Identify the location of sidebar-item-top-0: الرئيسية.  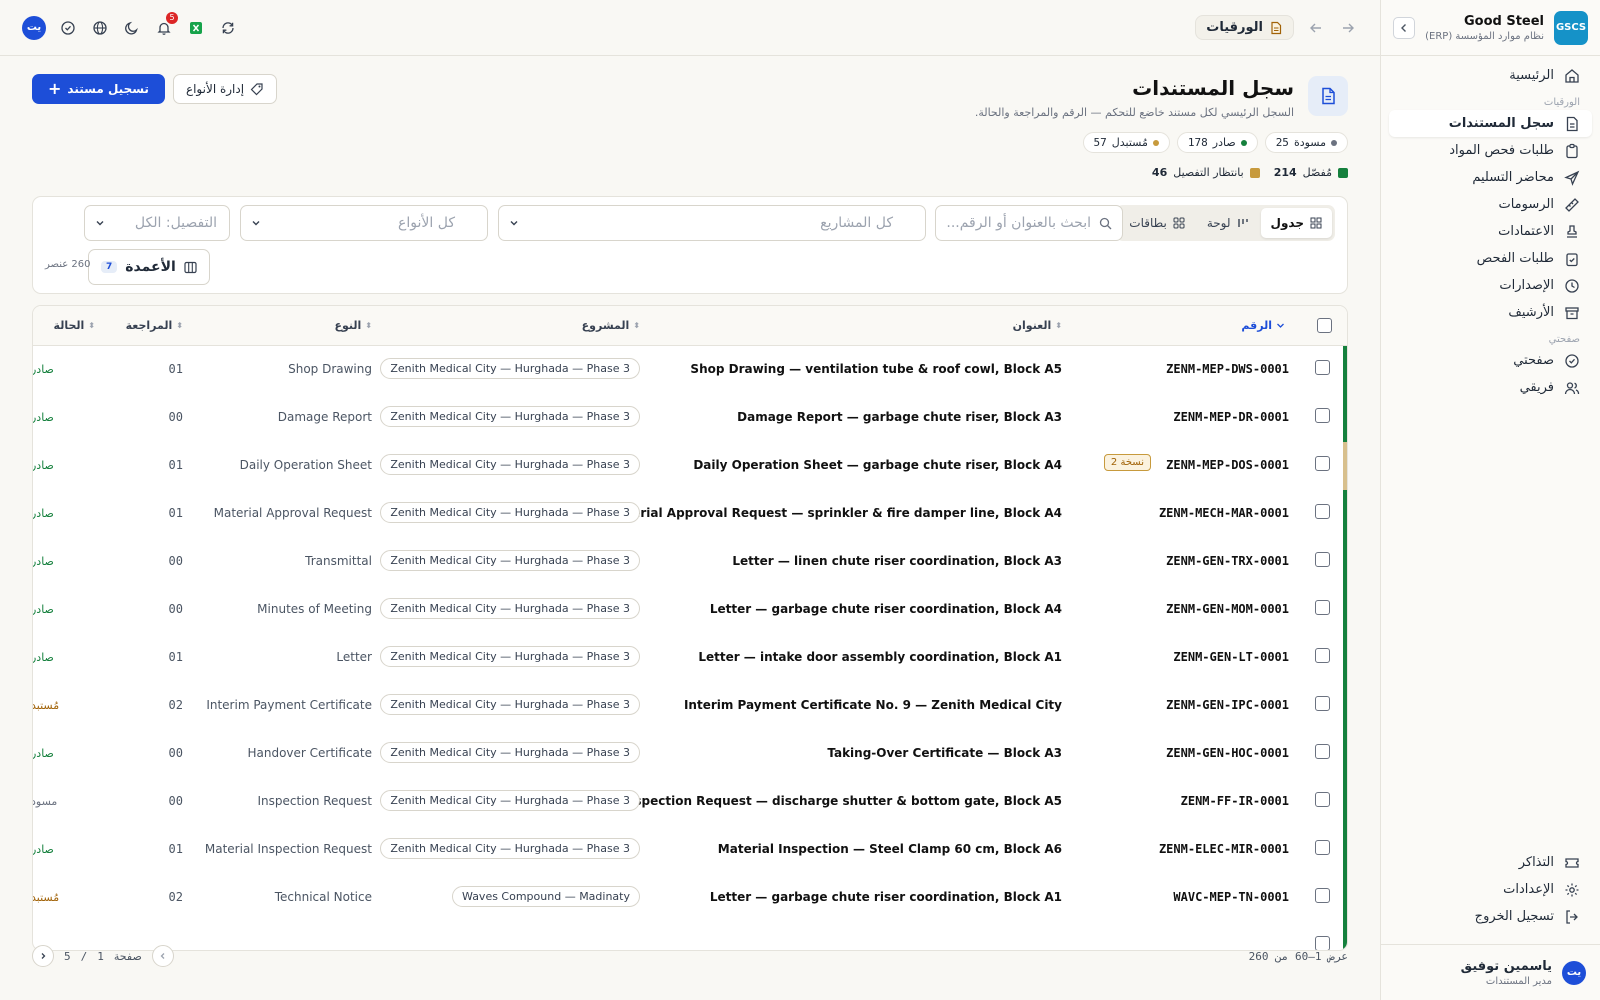
(1490, 75).